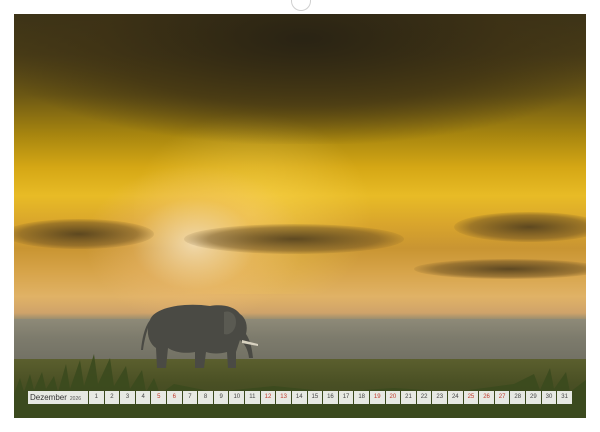  What do you see at coordinates (205, 397) in the screenshot?
I see `day-cell: 8` at bounding box center [205, 397].